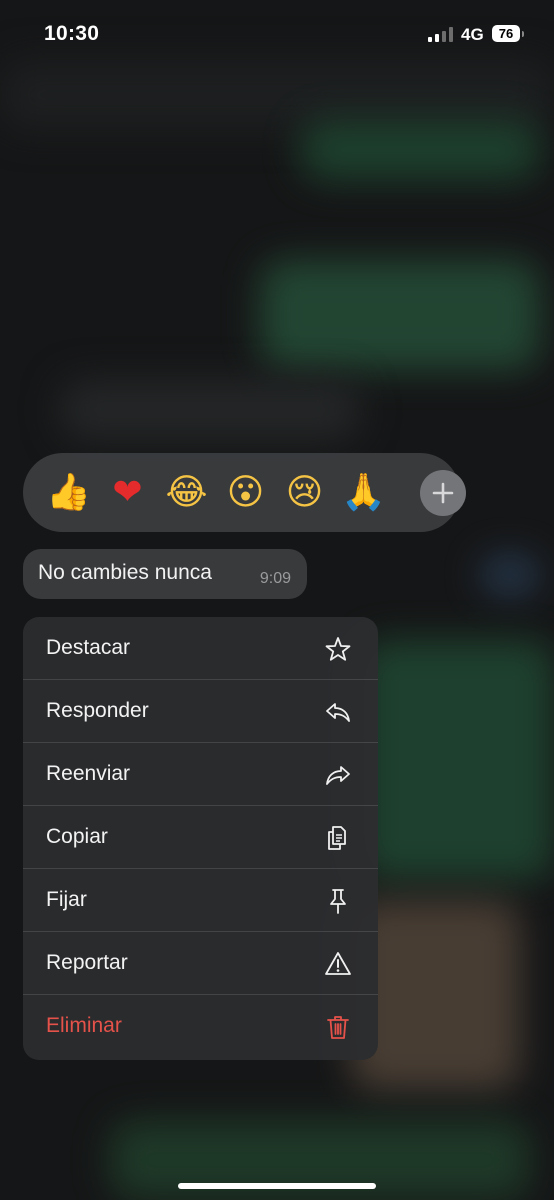 The width and height of the screenshot is (554, 1200). What do you see at coordinates (338, 1027) in the screenshot?
I see `trash-icon` at bounding box center [338, 1027].